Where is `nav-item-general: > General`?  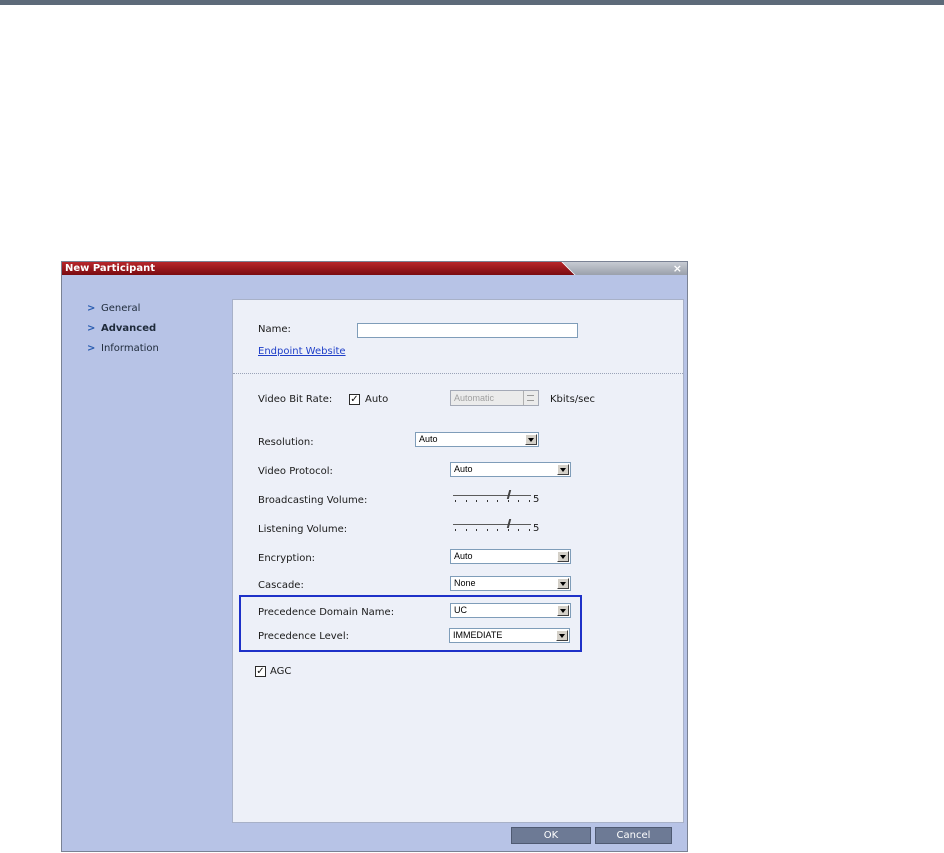 nav-item-general: > General is located at coordinates (123, 312).